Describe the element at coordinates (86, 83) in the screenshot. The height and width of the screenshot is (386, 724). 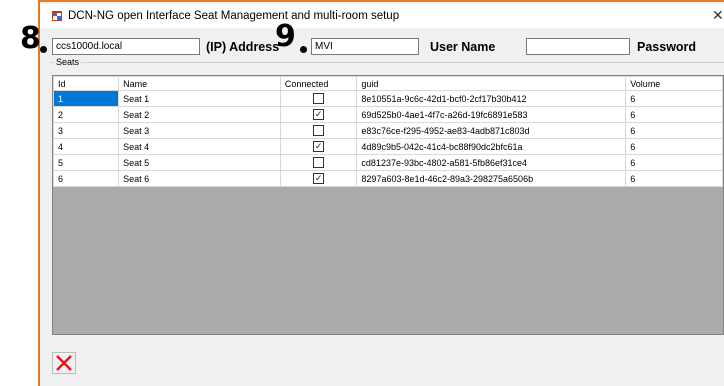
I see `column-header-id: Id` at that location.